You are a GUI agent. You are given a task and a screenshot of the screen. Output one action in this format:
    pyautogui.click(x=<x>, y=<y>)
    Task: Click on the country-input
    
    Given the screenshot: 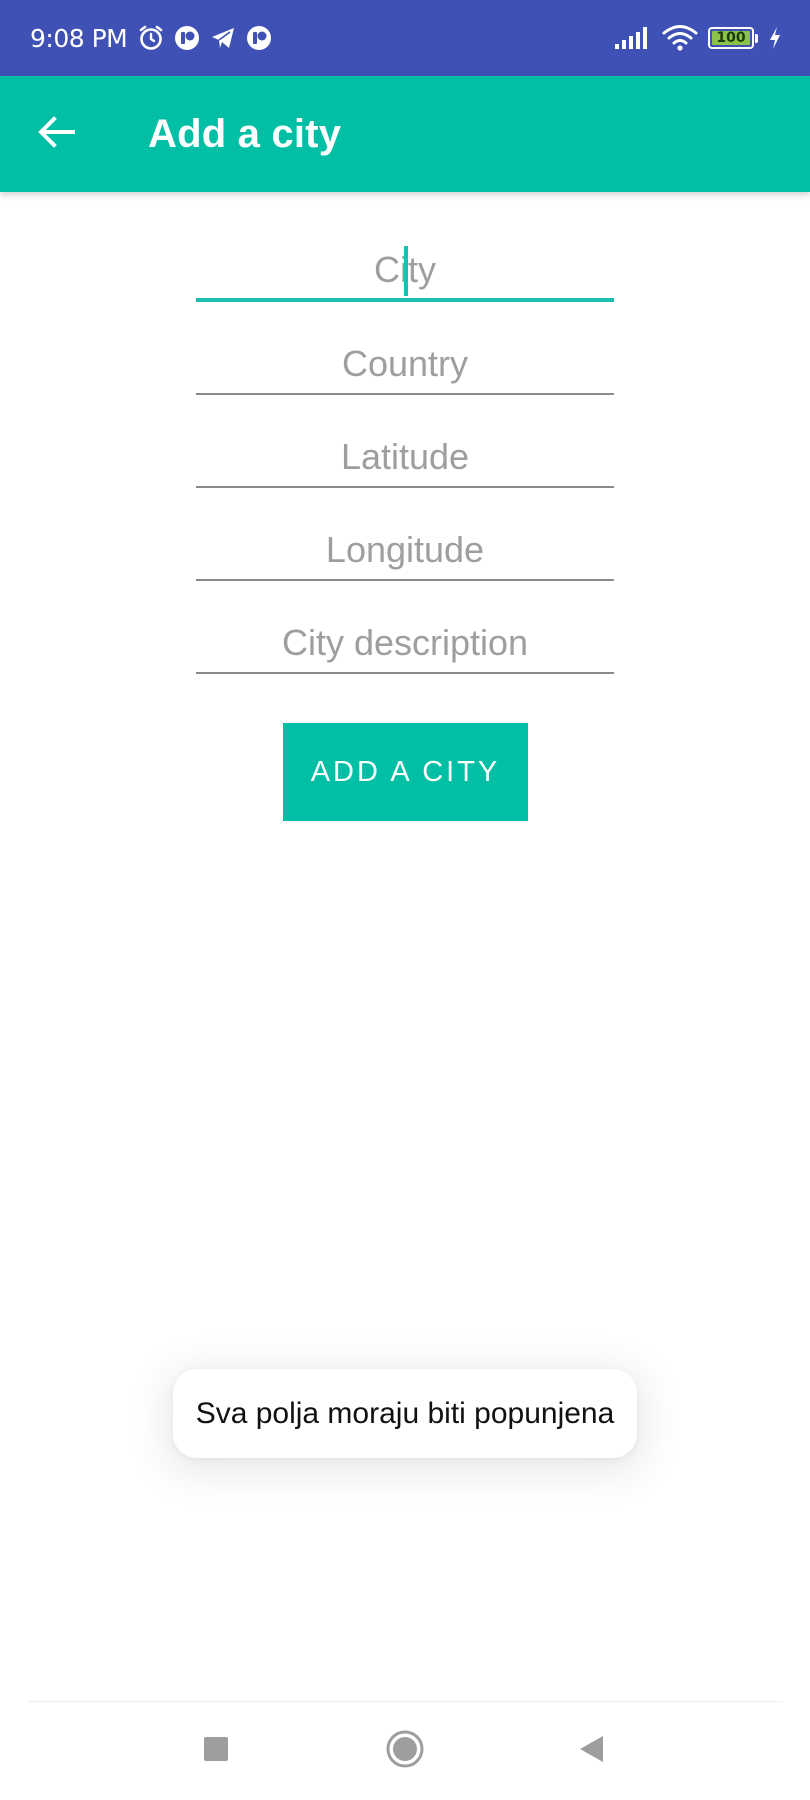 What is the action you would take?
    pyautogui.click(x=405, y=363)
    